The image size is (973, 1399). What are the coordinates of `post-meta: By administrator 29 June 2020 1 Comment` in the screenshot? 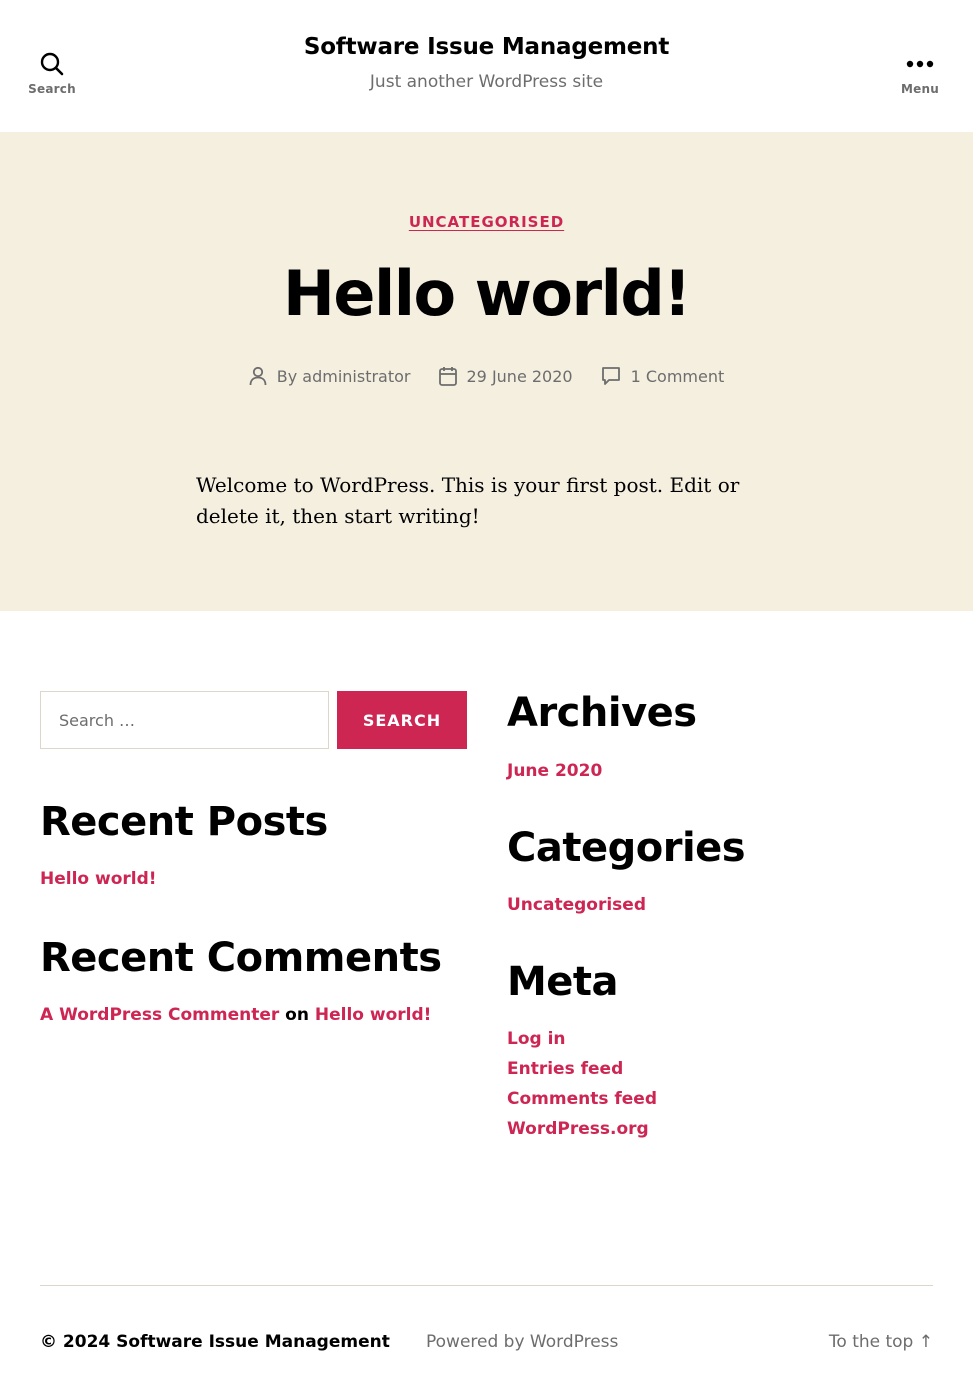 It's located at (486, 376).